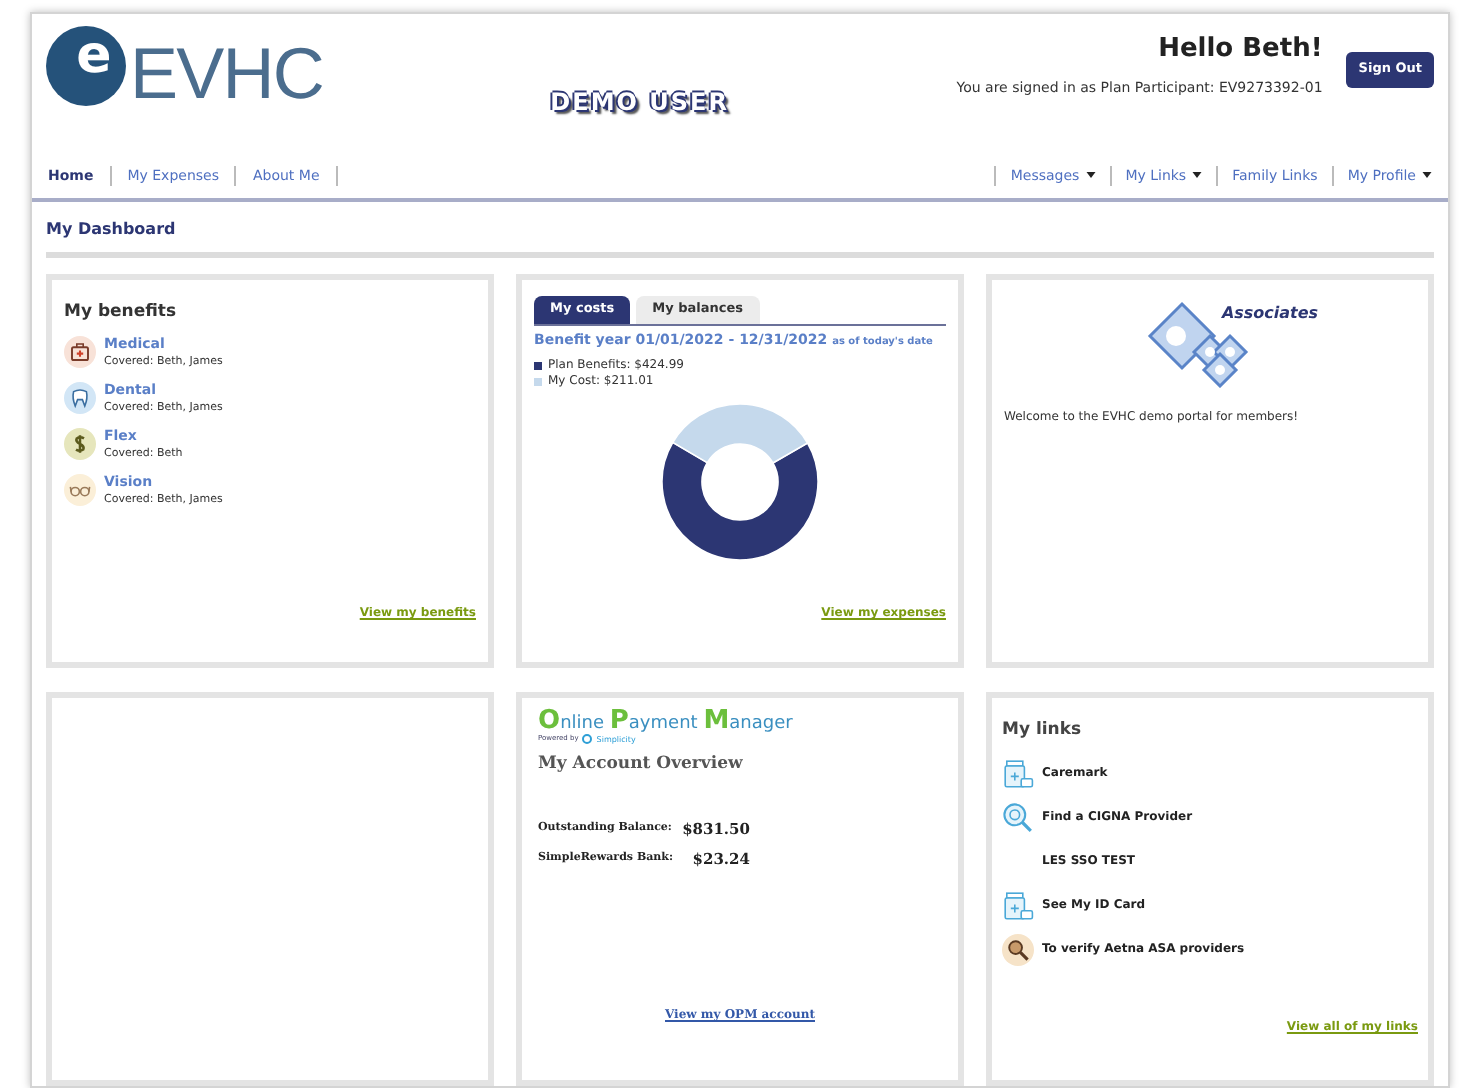  What do you see at coordinates (639, 102) in the screenshot?
I see `demo-user-label: DEMO USER` at bounding box center [639, 102].